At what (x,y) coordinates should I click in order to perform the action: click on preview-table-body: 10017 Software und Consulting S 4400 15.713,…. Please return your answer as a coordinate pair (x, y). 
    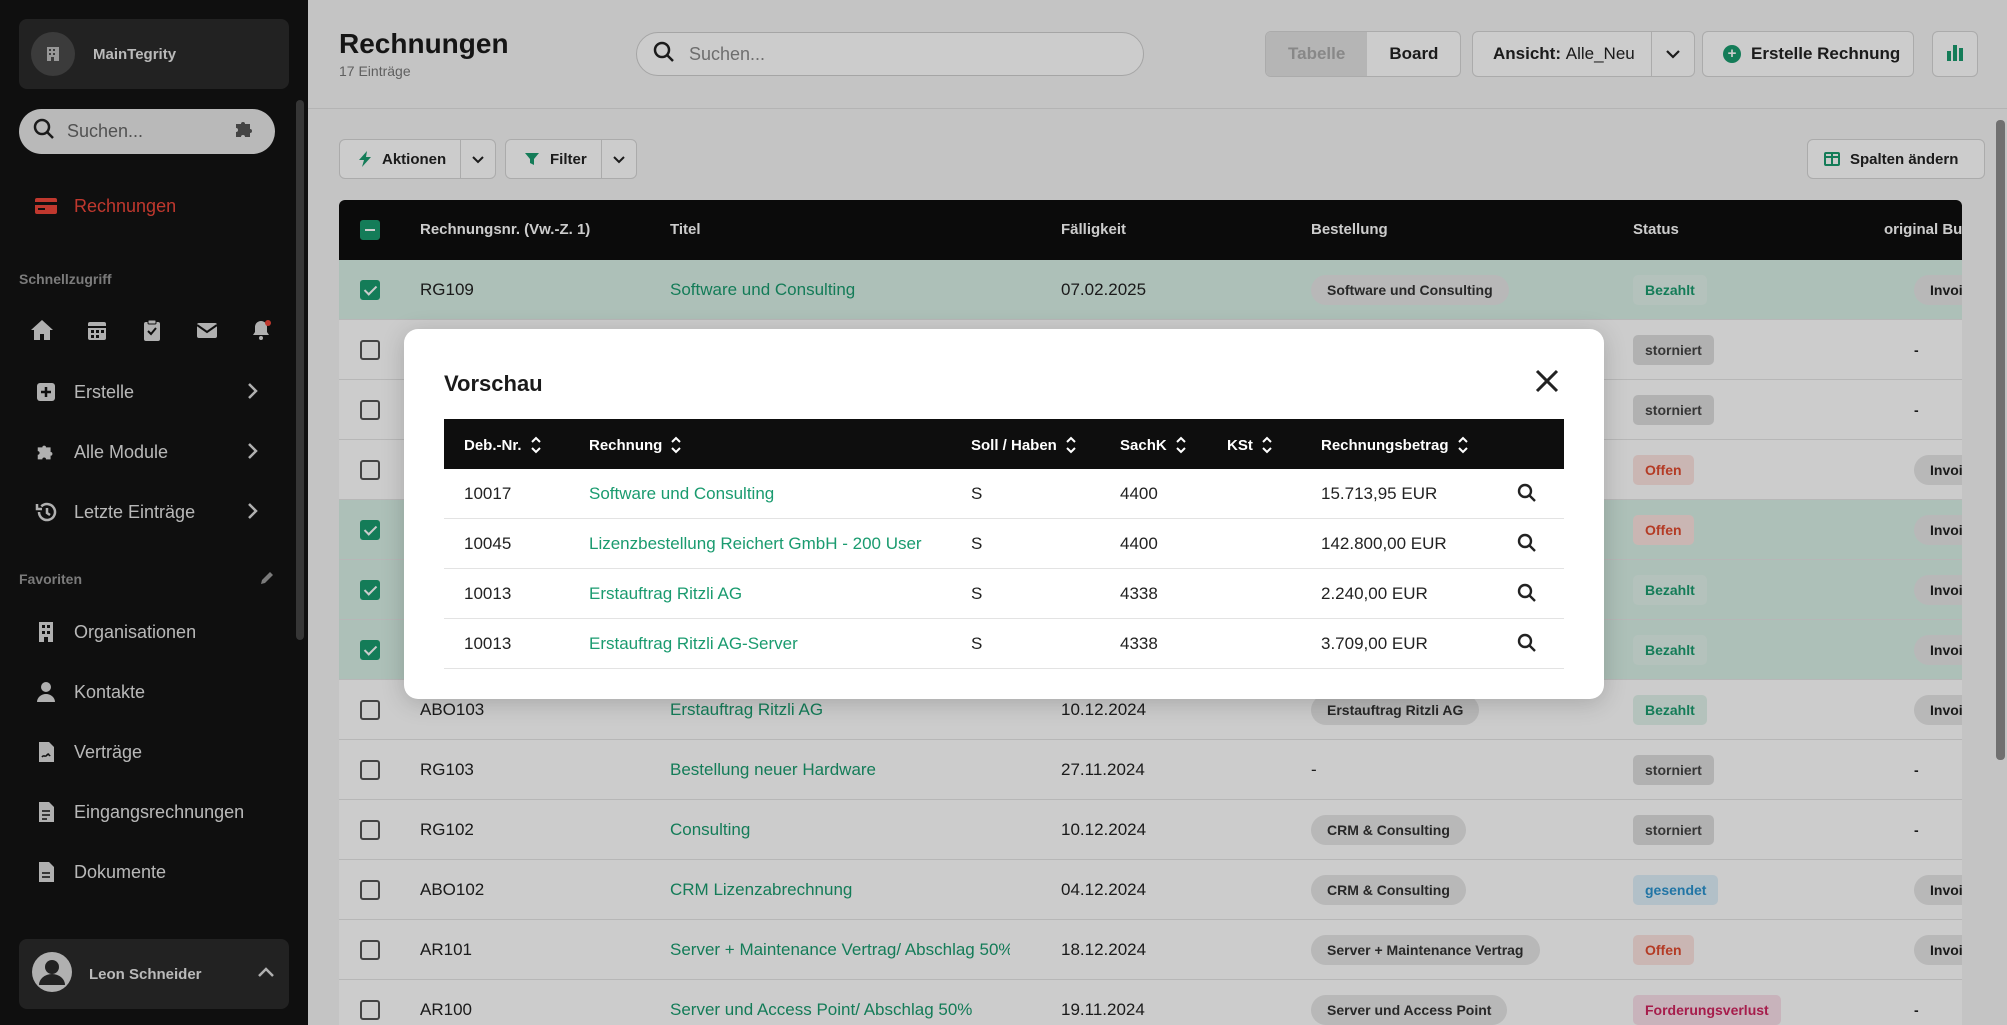
    Looking at the image, I should click on (1004, 569).